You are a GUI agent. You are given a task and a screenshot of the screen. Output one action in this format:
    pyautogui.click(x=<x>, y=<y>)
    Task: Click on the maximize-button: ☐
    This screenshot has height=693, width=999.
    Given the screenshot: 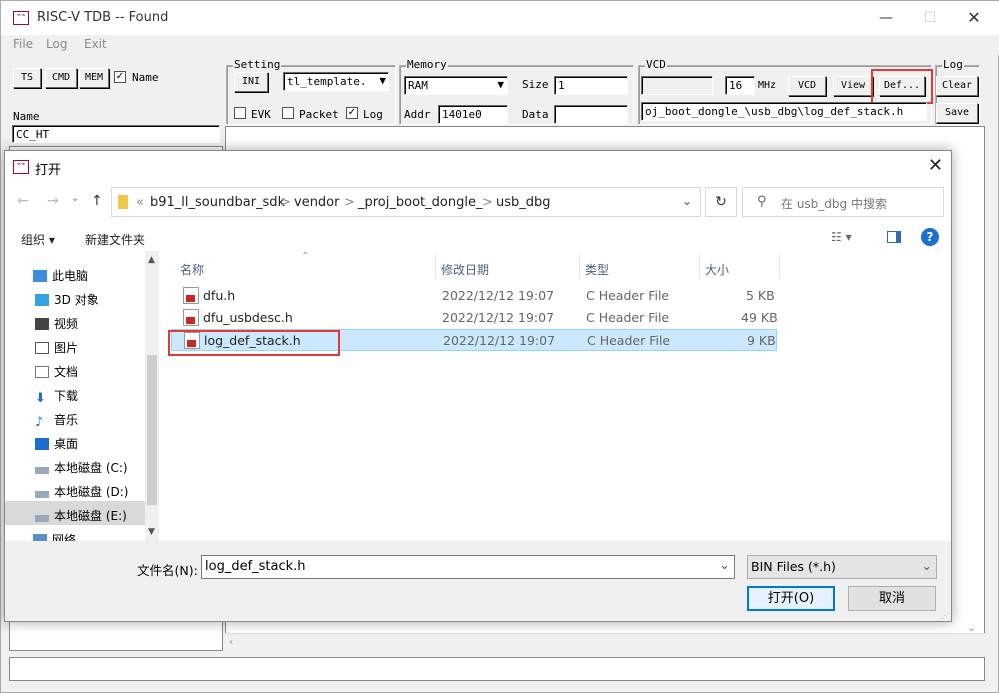 What is the action you would take?
    pyautogui.click(x=930, y=18)
    